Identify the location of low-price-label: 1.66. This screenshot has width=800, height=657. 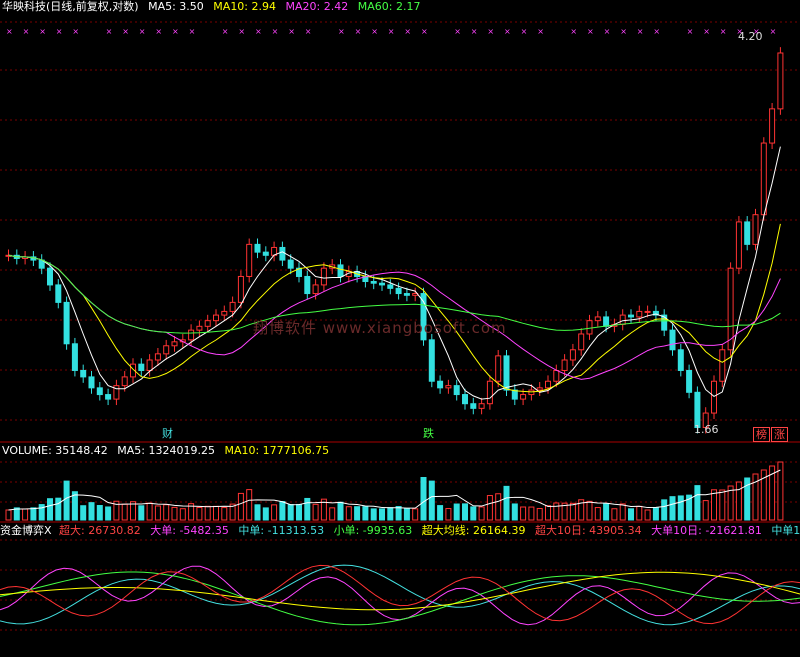
(706, 429).